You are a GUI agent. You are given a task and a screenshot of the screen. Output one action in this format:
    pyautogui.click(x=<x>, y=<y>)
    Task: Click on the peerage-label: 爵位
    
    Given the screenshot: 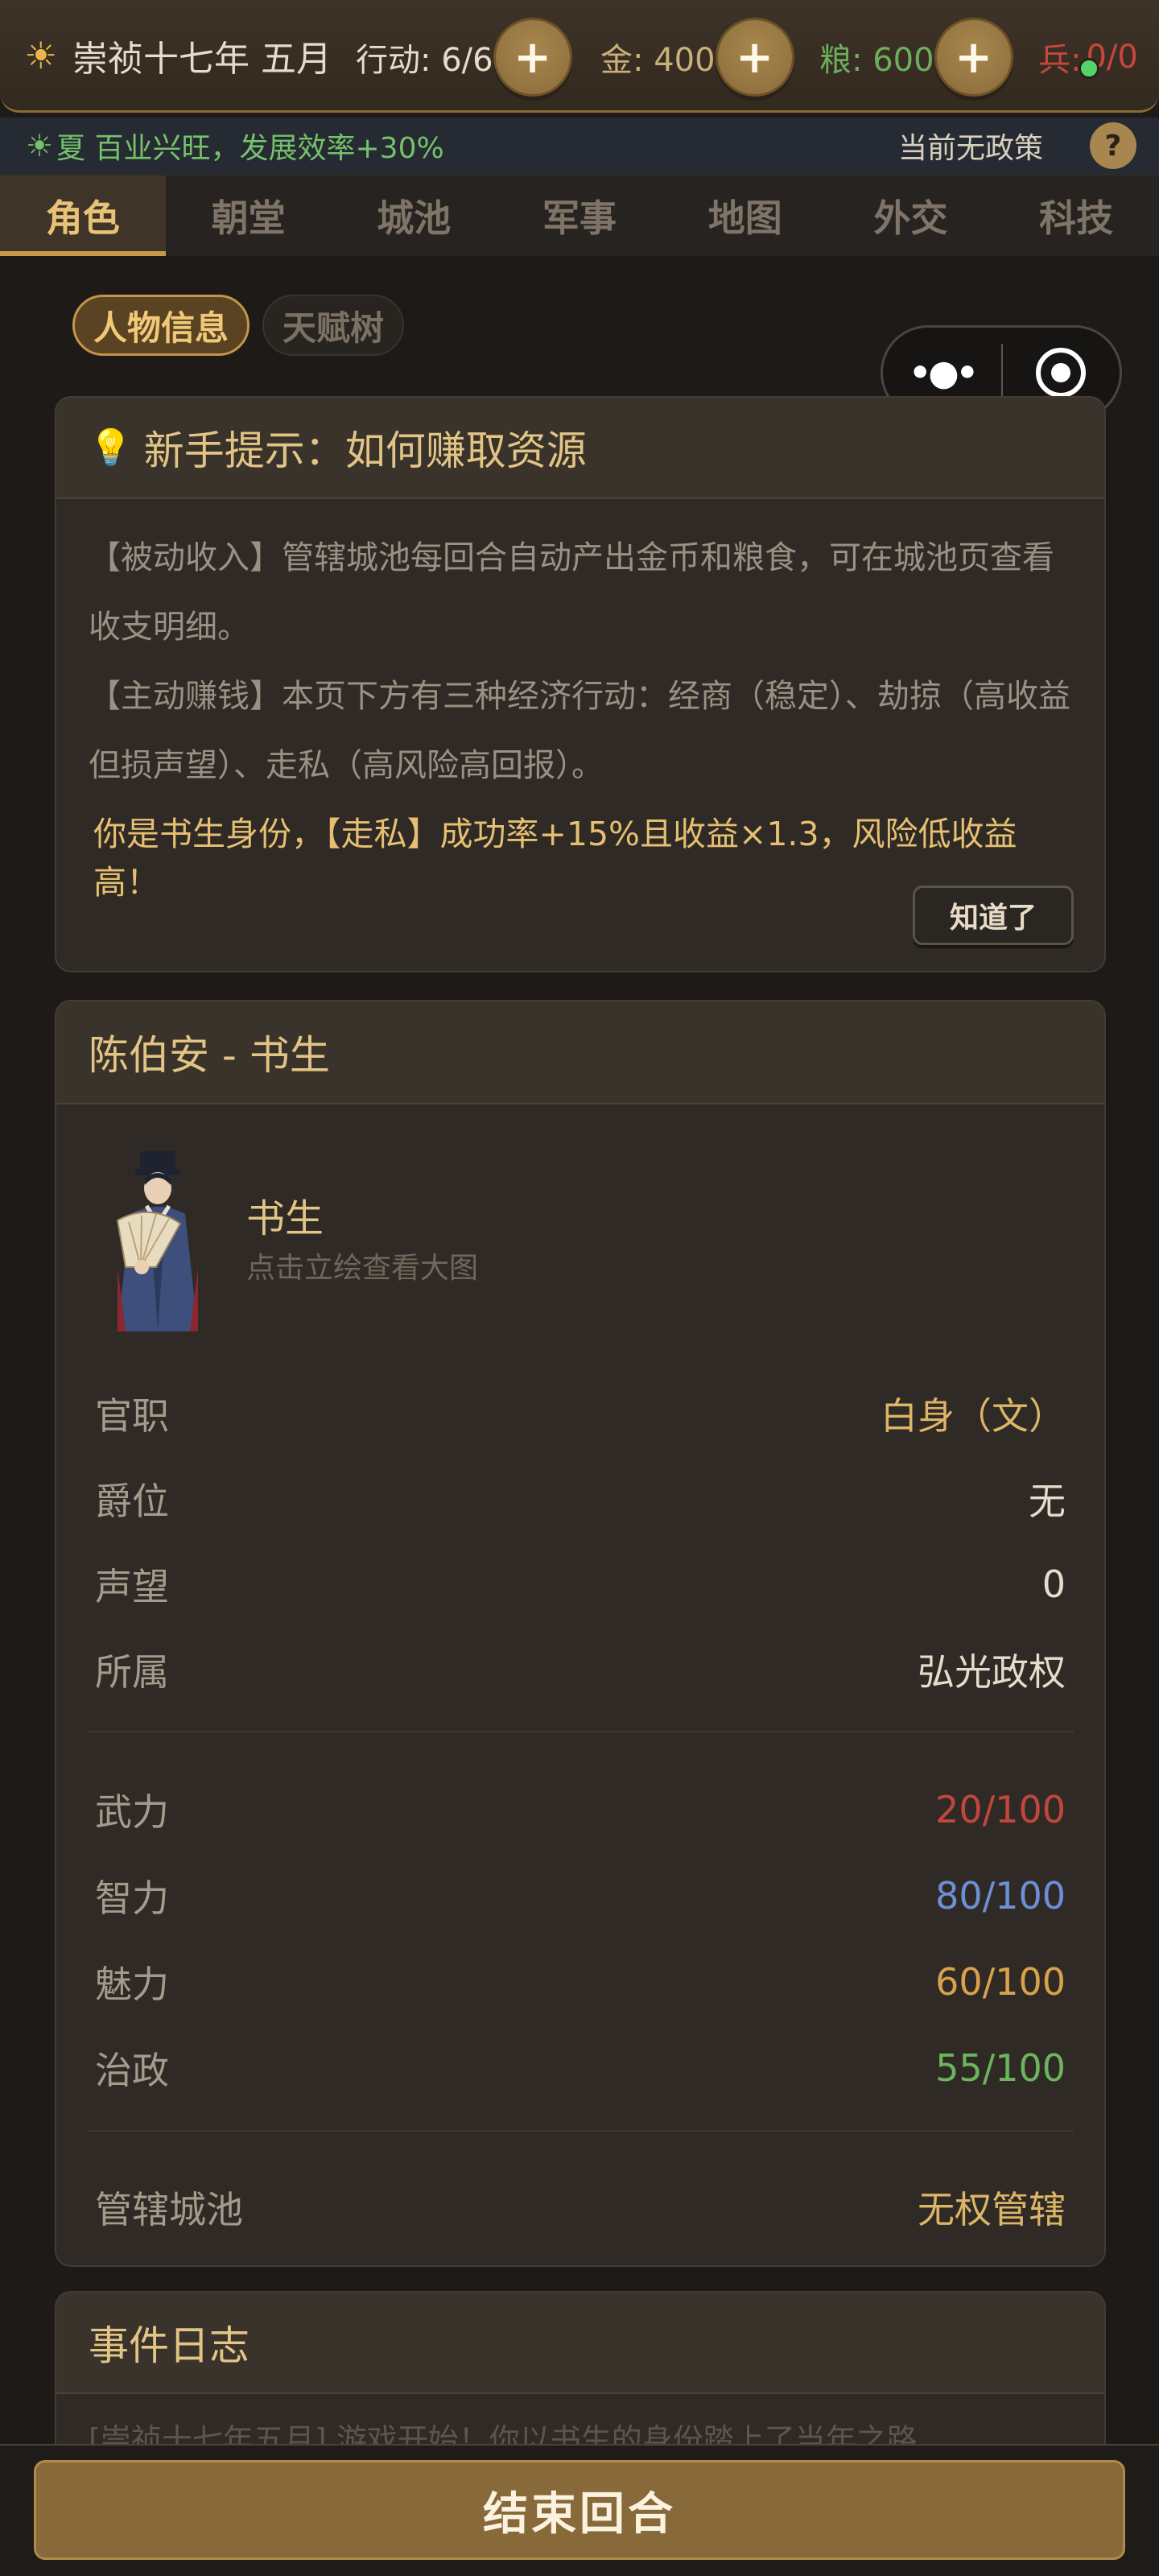 What is the action you would take?
    pyautogui.click(x=132, y=1501)
    